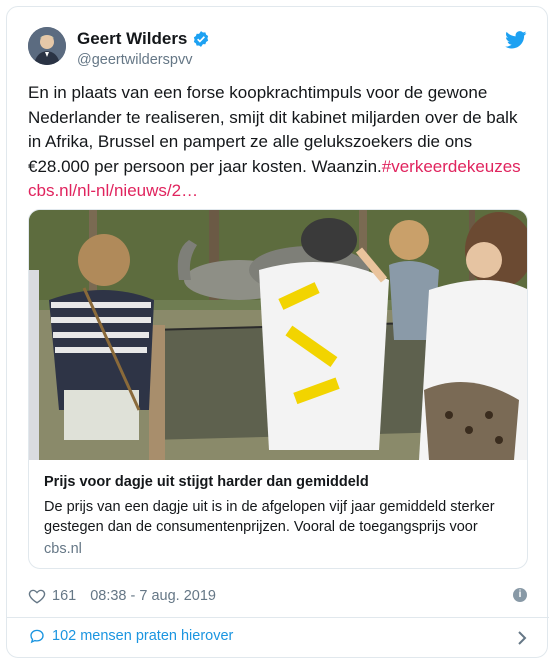  I want to click on tweet-meta: 161 08:38 - 7 aug. 2019, so click(122, 596).